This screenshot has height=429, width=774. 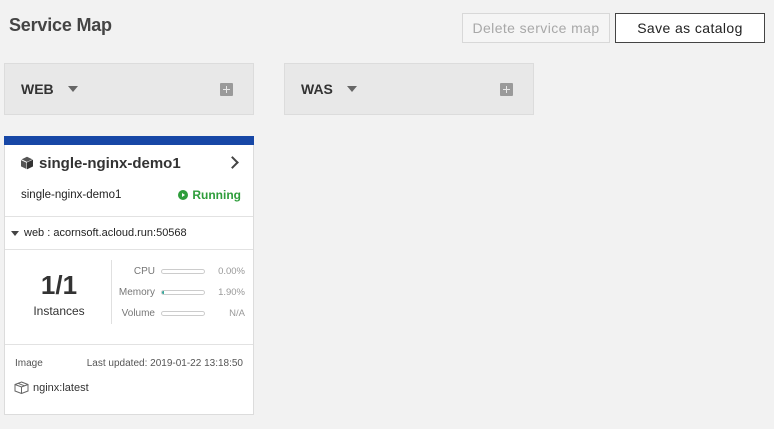 What do you see at coordinates (231, 271) in the screenshot?
I see `metric-value: 0.00%` at bounding box center [231, 271].